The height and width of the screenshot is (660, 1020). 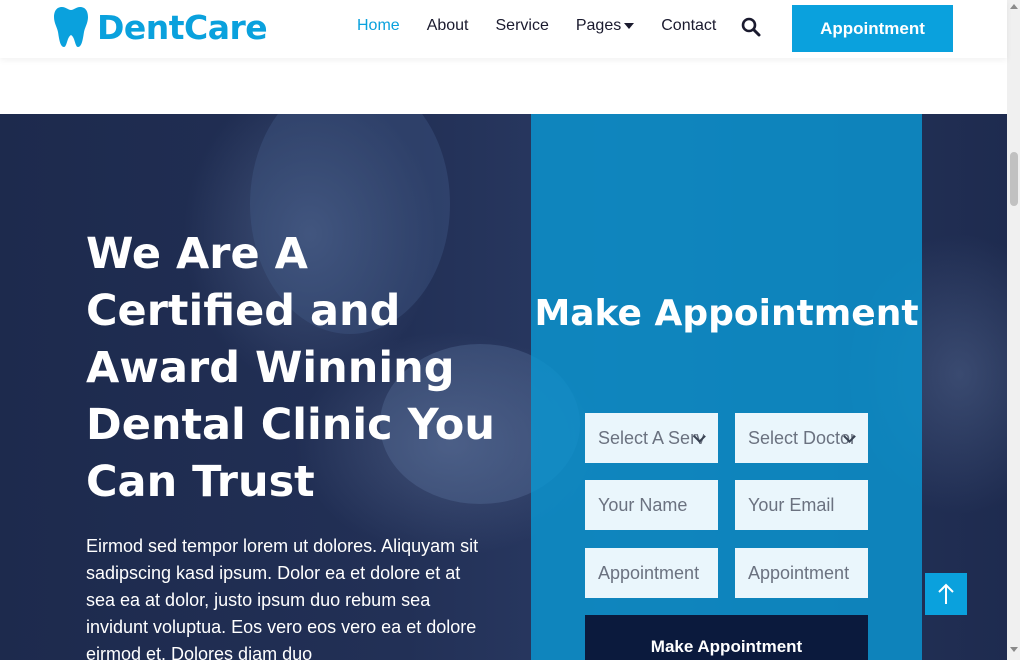 I want to click on nav-pages-label: Pages, so click(x=598, y=25).